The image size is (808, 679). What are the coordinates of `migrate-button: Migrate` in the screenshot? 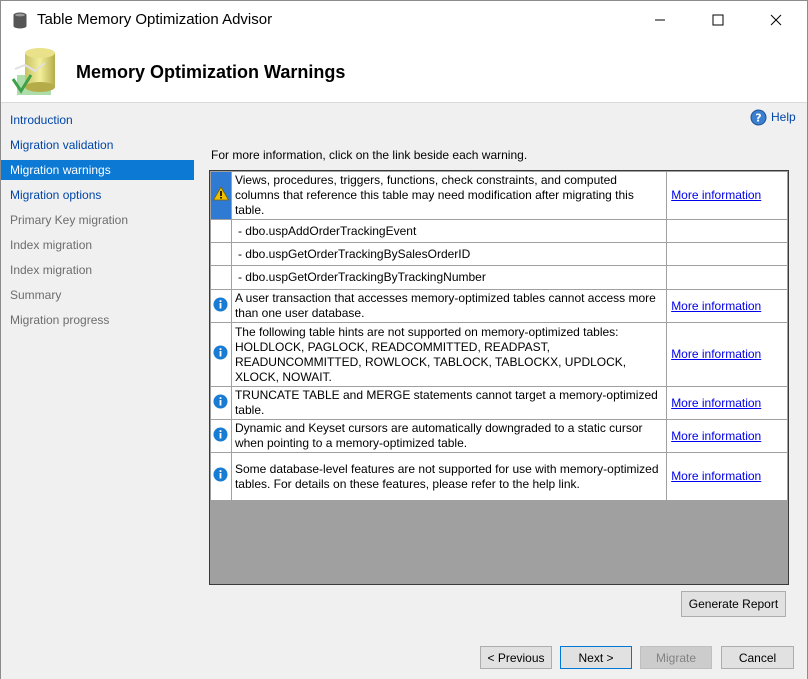 It's located at (676, 657).